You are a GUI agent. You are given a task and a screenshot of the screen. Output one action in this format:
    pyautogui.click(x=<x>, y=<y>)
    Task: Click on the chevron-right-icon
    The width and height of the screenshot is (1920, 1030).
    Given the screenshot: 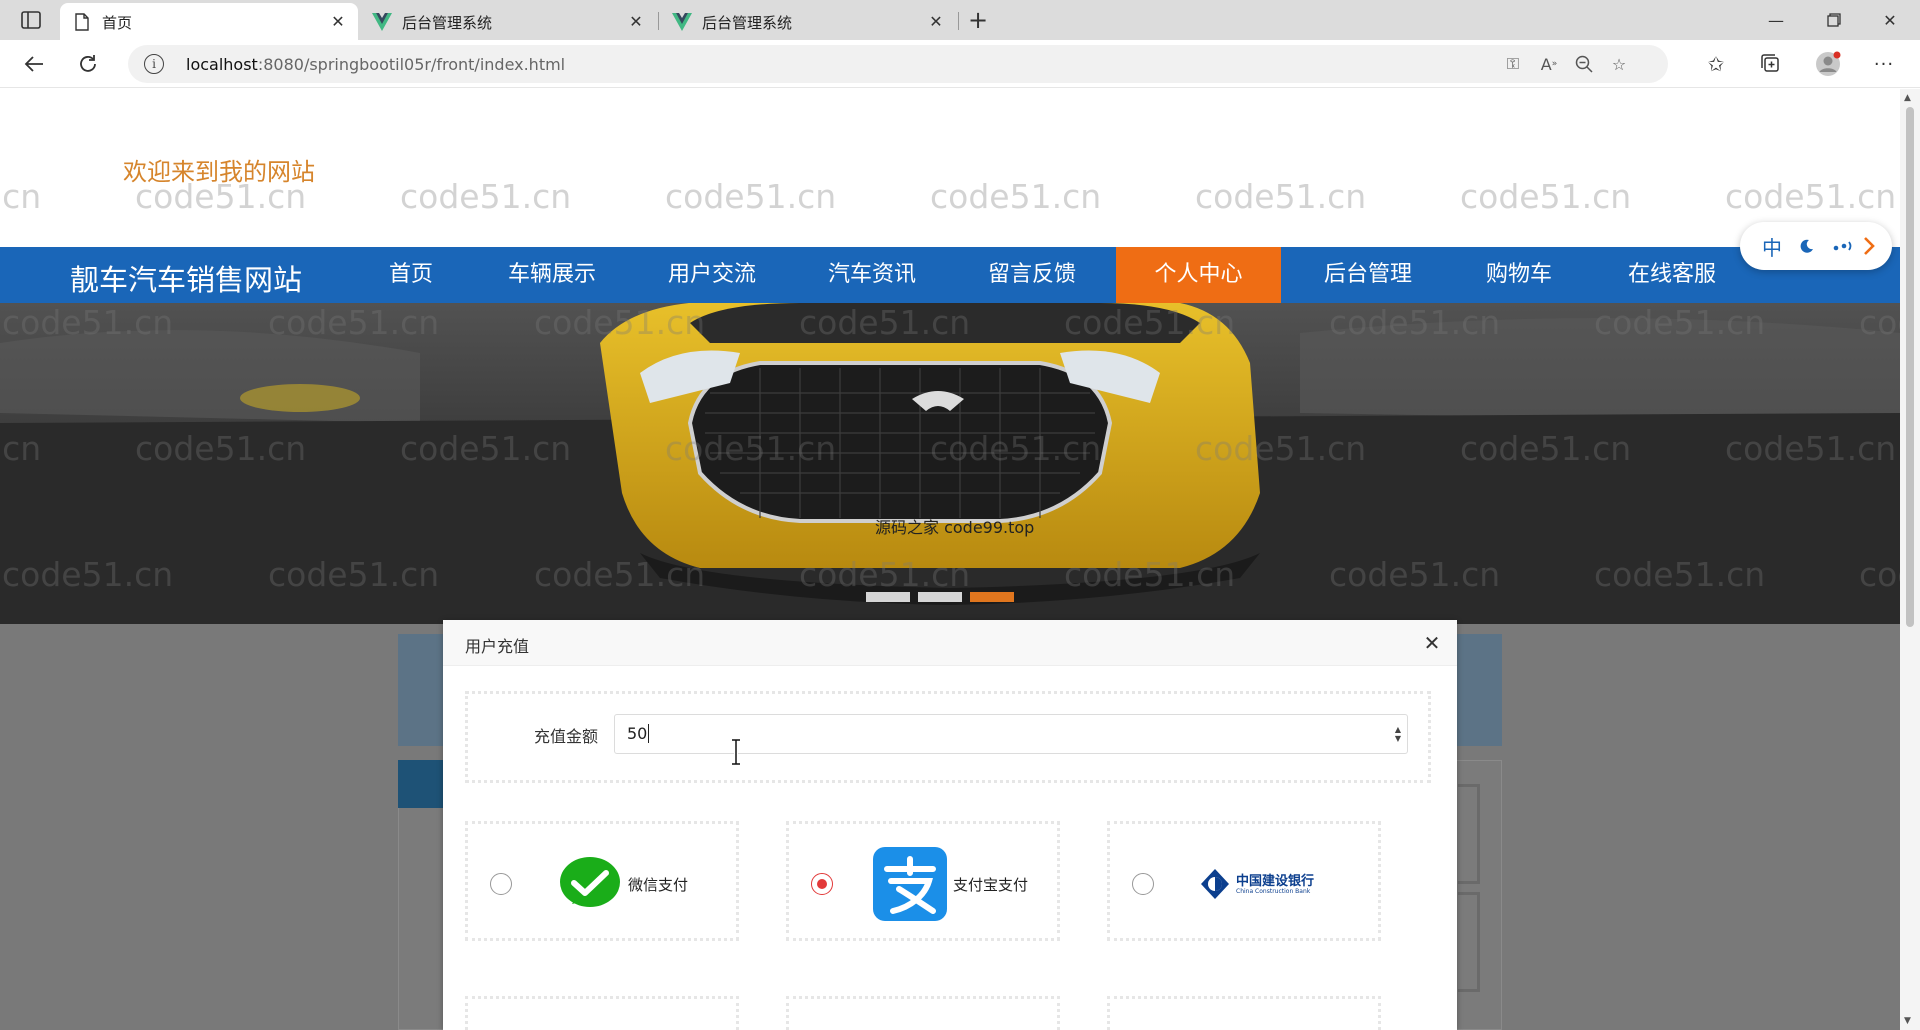 What is the action you would take?
    pyautogui.click(x=1869, y=246)
    